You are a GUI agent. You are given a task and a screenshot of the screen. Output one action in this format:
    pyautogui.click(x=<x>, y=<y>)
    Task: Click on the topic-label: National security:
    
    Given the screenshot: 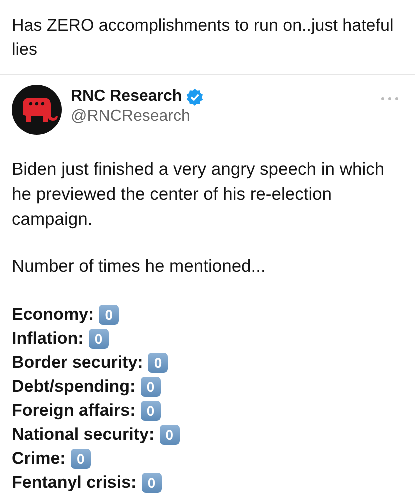 What is the action you would take?
    pyautogui.click(x=83, y=435)
    